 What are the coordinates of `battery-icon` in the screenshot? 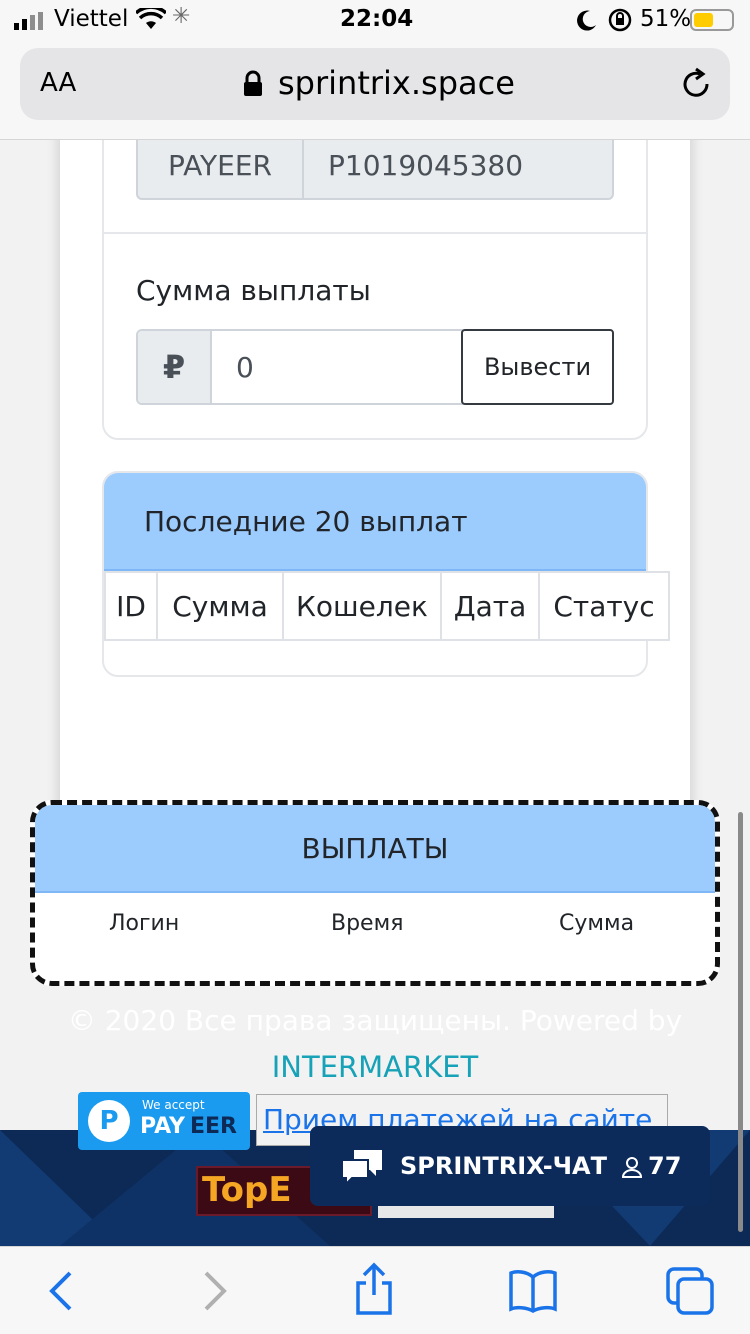 It's located at (712, 20).